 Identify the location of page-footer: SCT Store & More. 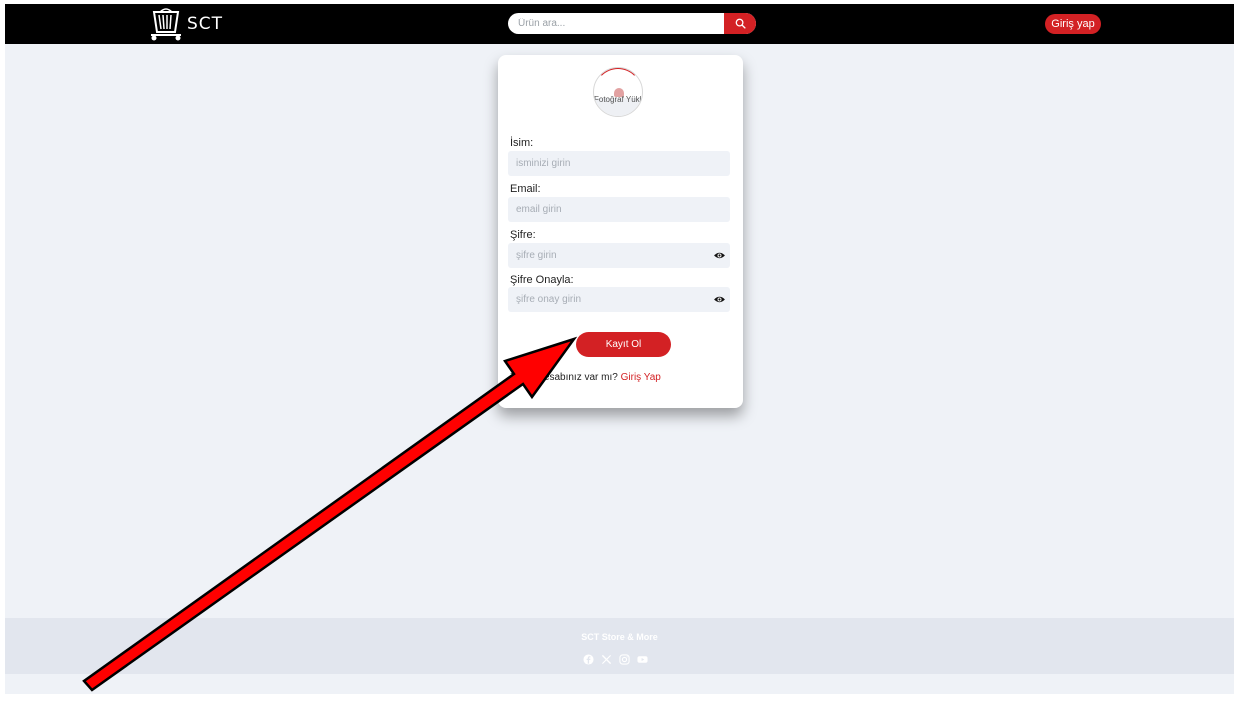
(619, 646).